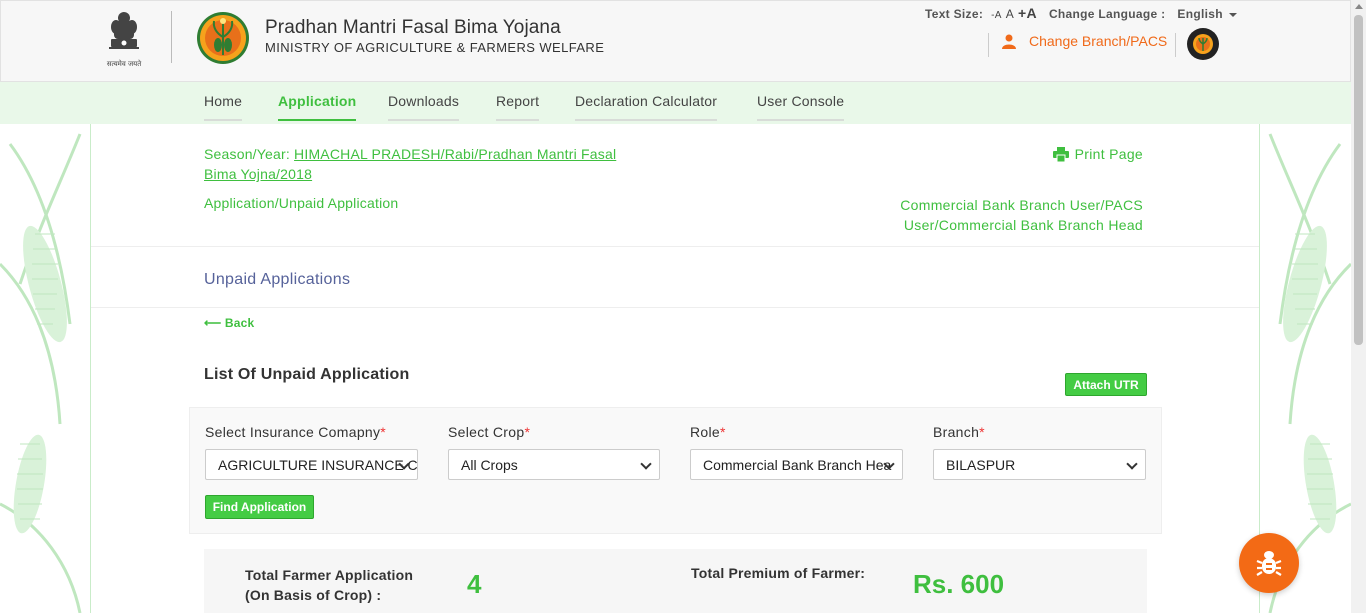  Describe the element at coordinates (1027, 13) in the screenshot. I see `text-size-increase: +A` at that location.